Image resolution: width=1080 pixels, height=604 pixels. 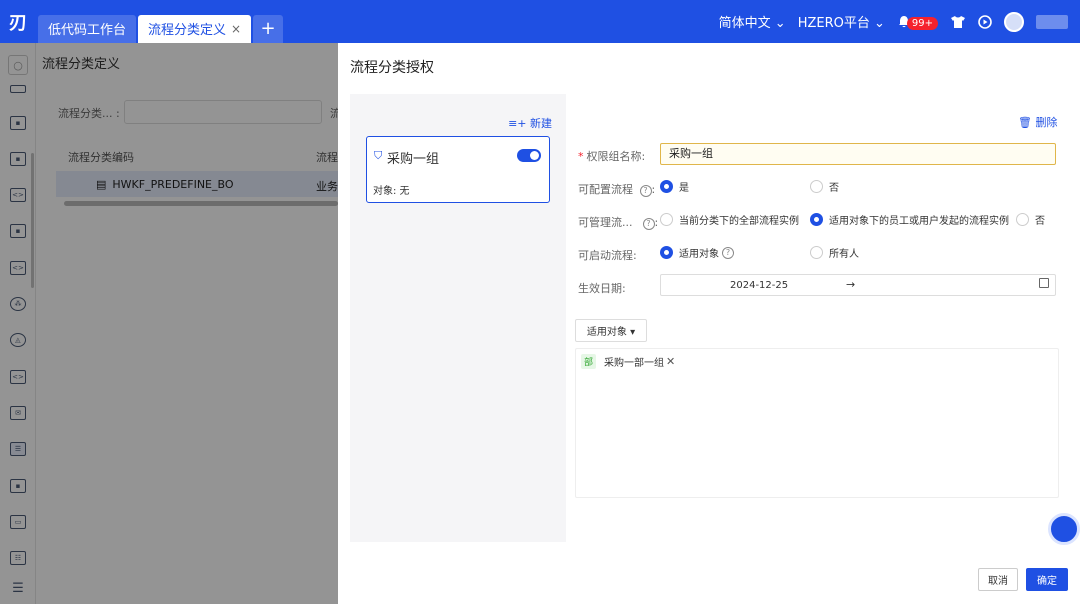 I want to click on start-everyone-radio: 所有人, so click(x=834, y=252).